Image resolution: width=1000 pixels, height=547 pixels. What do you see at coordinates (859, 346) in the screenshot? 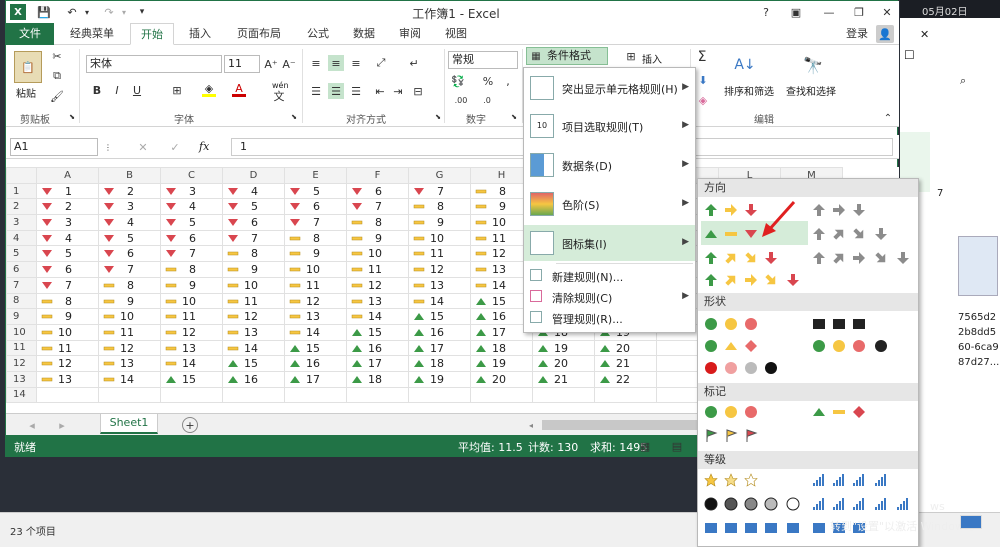
I see `red-circle-icon` at bounding box center [859, 346].